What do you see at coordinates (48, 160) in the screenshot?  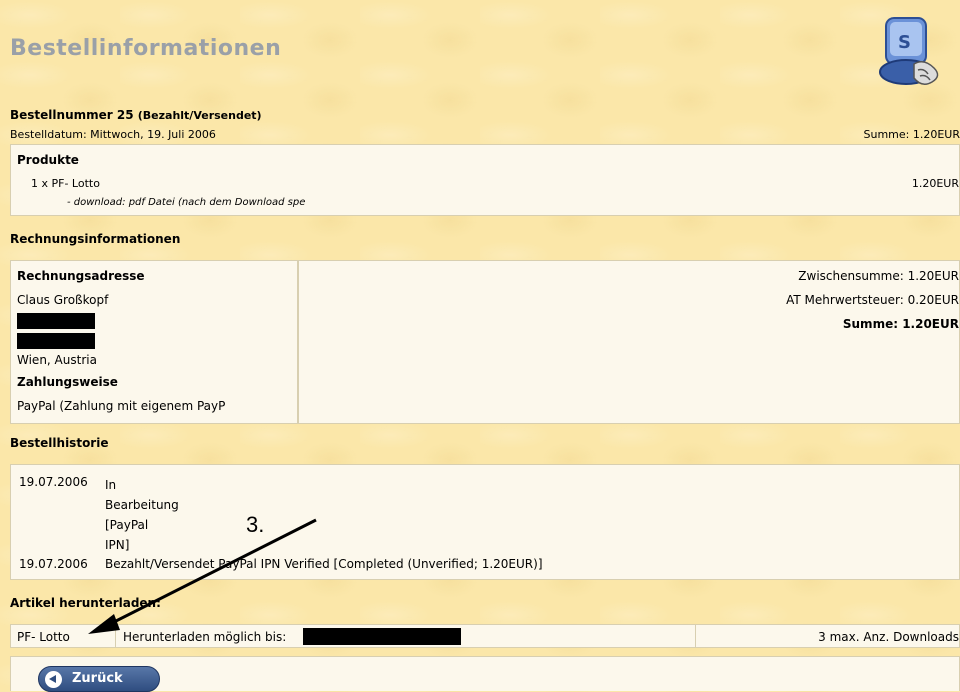 I see `products-heading: Produkte` at bounding box center [48, 160].